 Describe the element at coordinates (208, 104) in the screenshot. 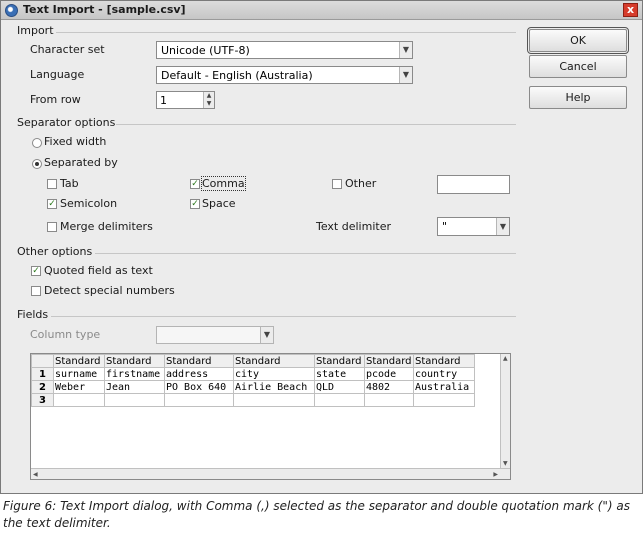

I see `spin-down-icon: ▼` at that location.